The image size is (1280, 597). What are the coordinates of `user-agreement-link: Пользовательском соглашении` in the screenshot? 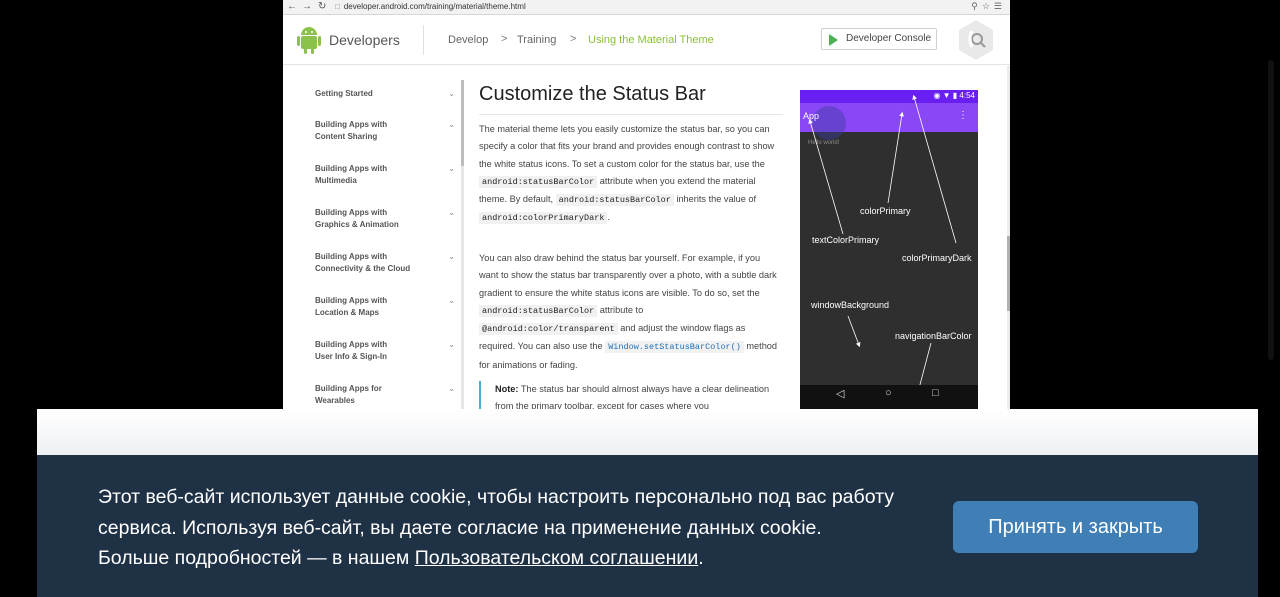 It's located at (556, 558).